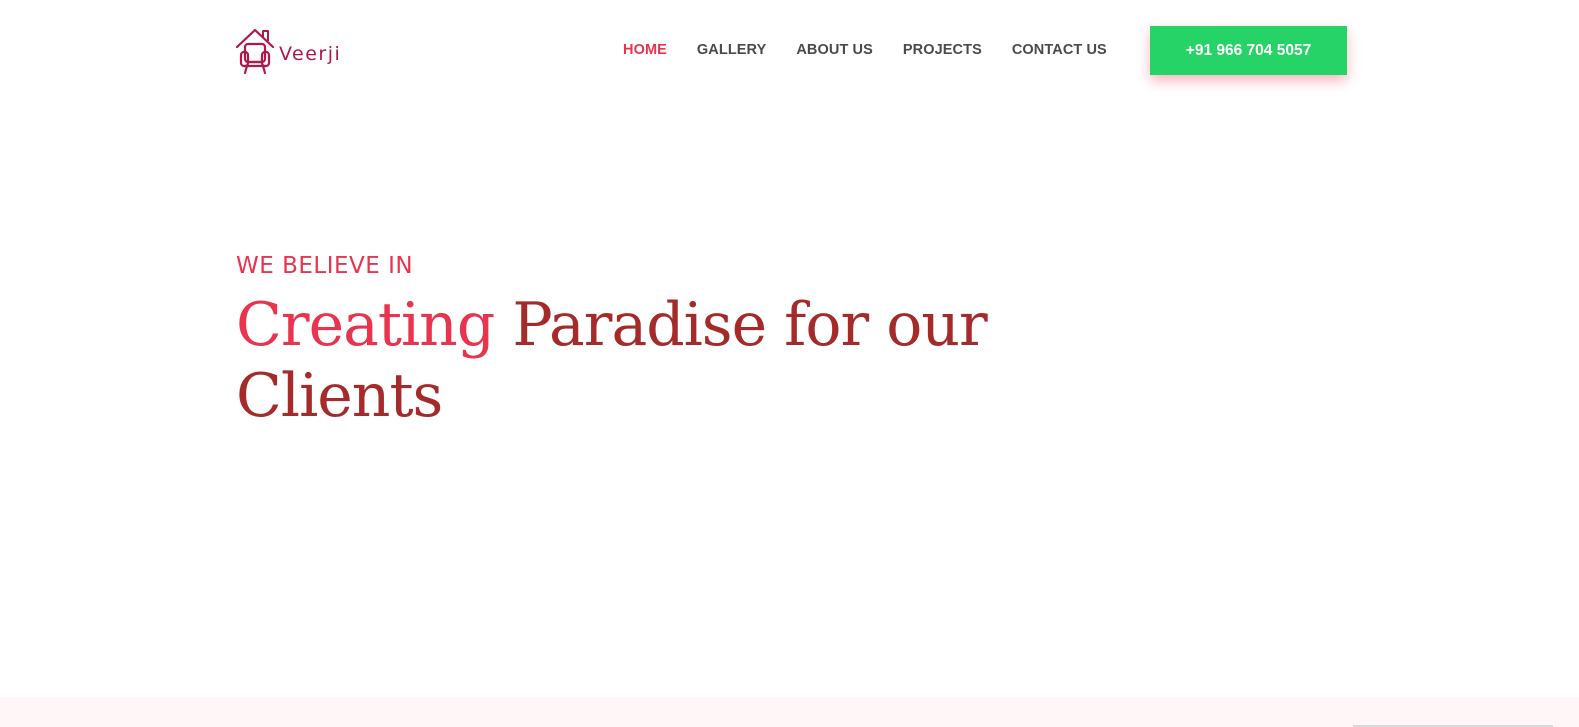 This screenshot has height=727, width=1579. I want to click on brand-name: Veerji, so click(310, 54).